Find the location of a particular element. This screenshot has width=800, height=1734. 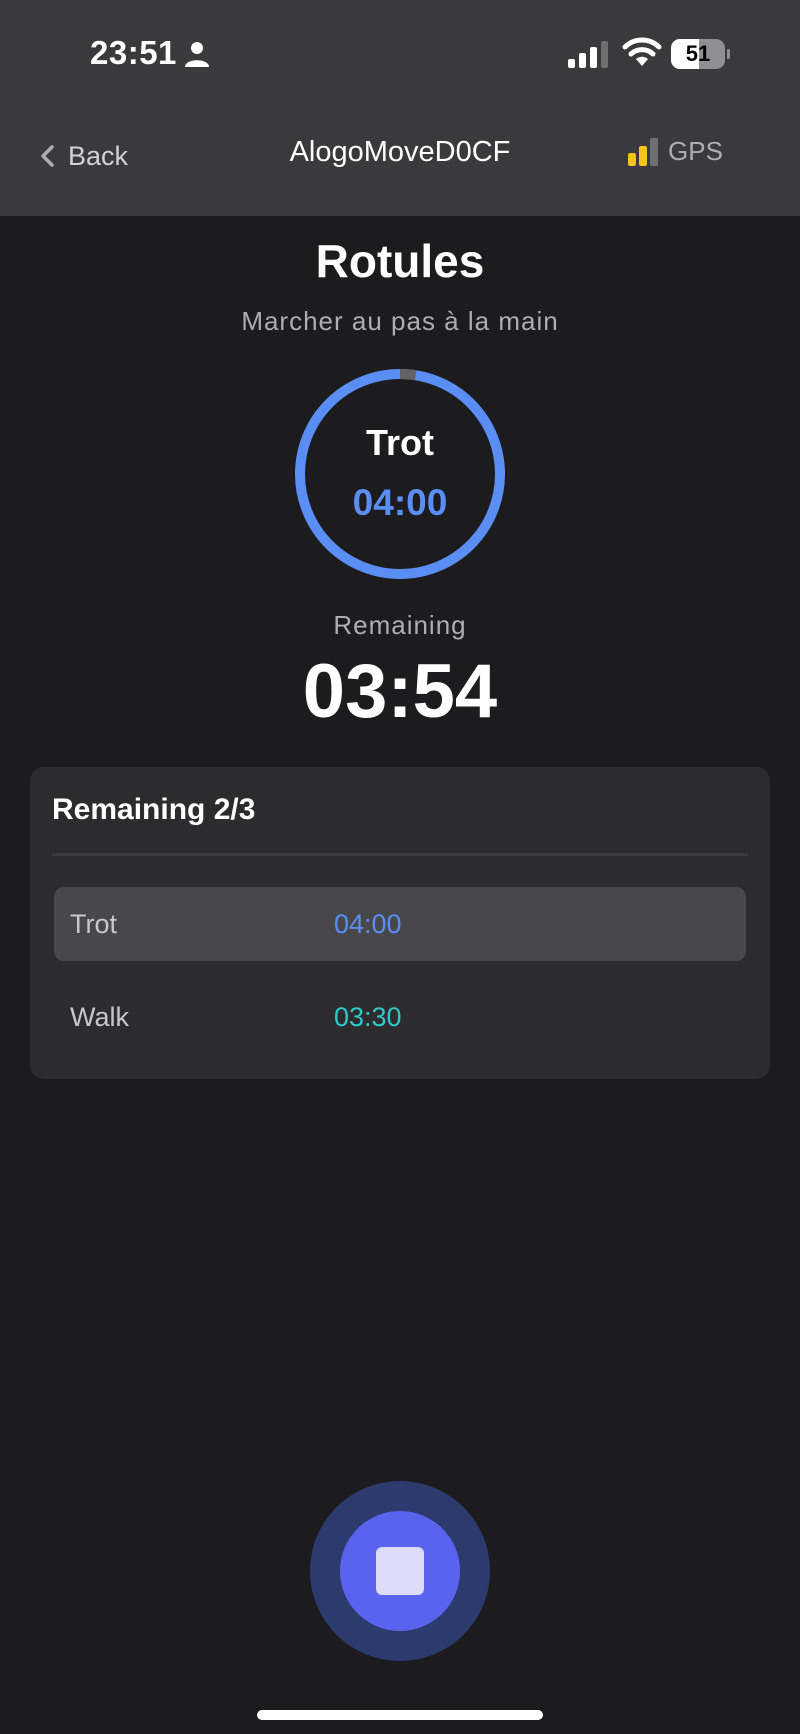

battery-indicator: 51 is located at coordinates (700, 54).